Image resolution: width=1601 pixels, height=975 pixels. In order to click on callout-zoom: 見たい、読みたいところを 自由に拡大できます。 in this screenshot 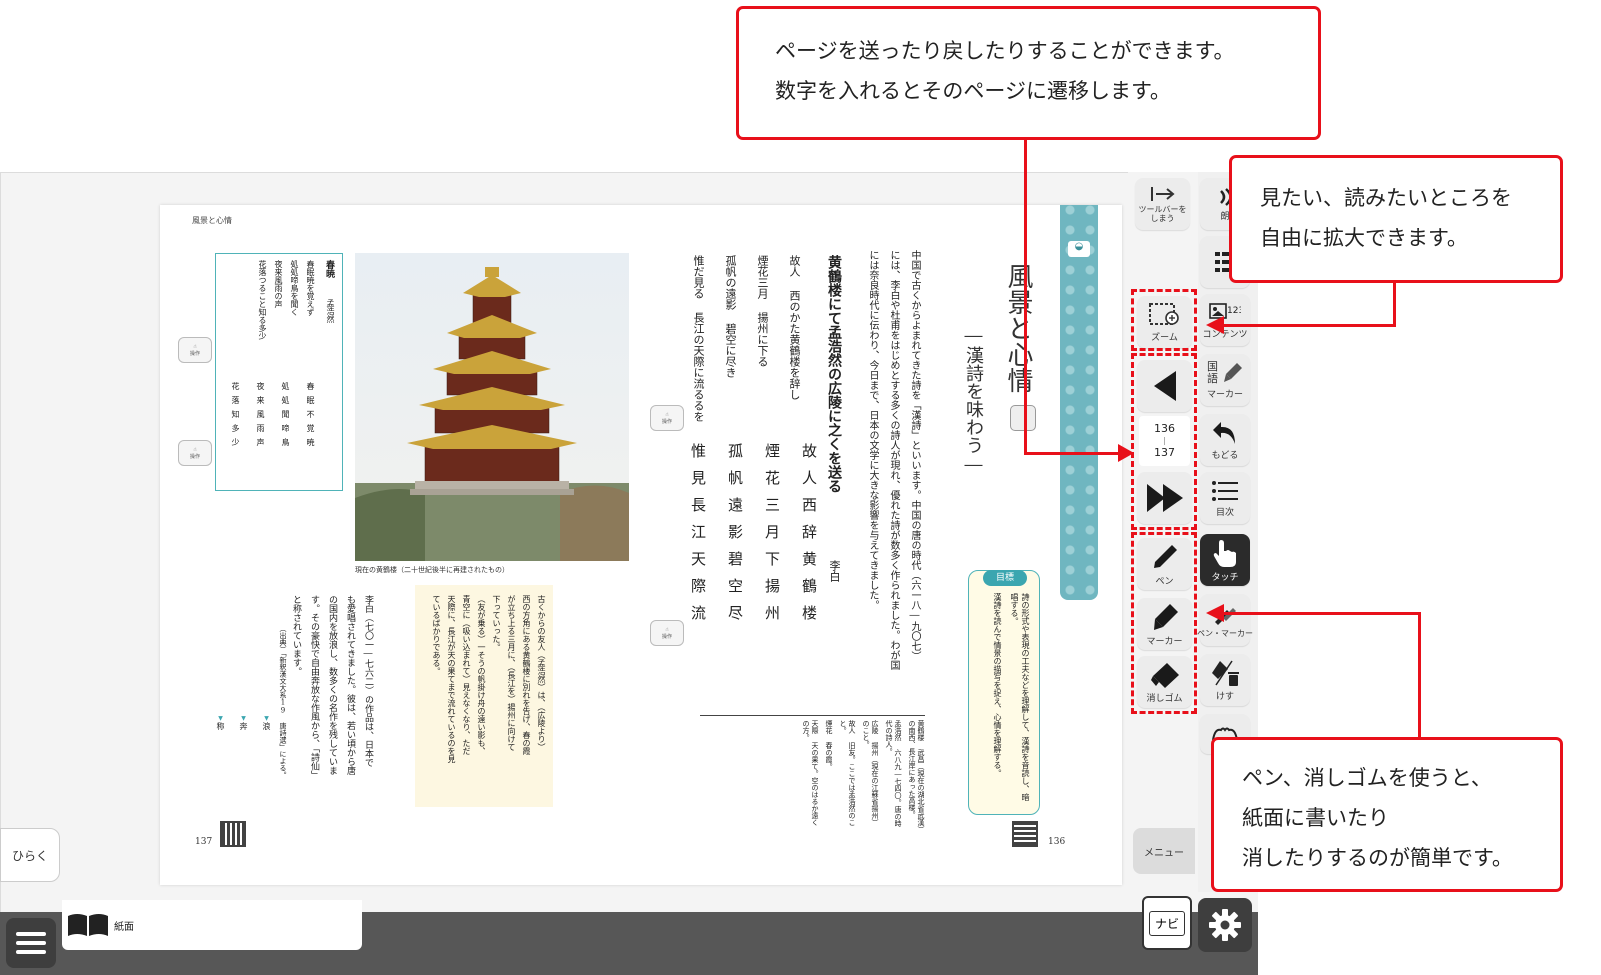, I will do `click(1396, 219)`.